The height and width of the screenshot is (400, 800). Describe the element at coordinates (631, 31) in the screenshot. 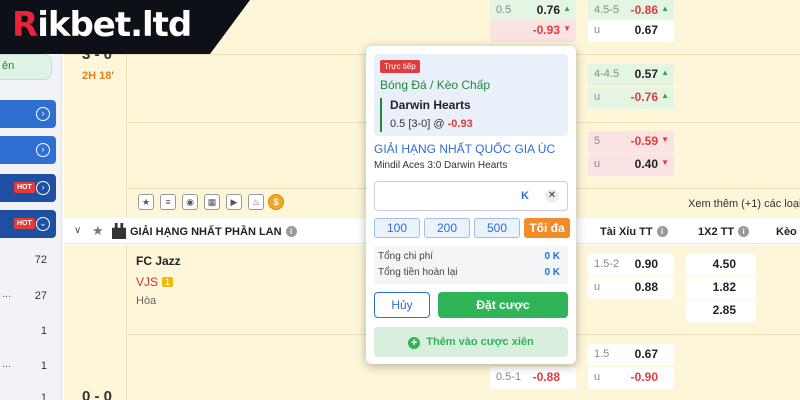

I see `odds-cell-ou: u 0.67` at that location.